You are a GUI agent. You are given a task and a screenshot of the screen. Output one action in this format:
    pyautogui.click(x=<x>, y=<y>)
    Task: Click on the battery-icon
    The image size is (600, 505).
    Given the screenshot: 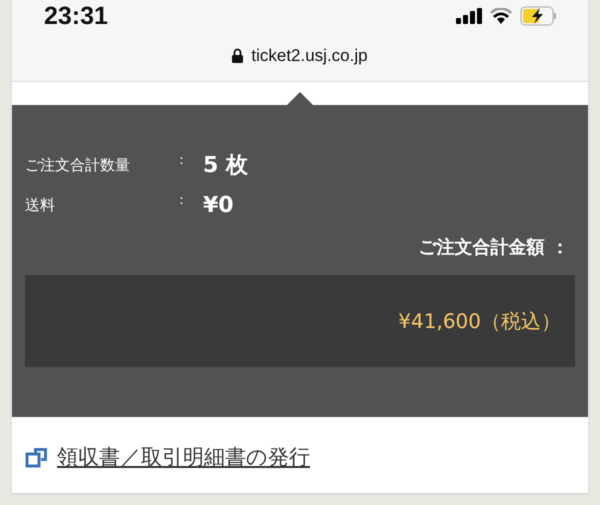 What is the action you would take?
    pyautogui.click(x=539, y=16)
    